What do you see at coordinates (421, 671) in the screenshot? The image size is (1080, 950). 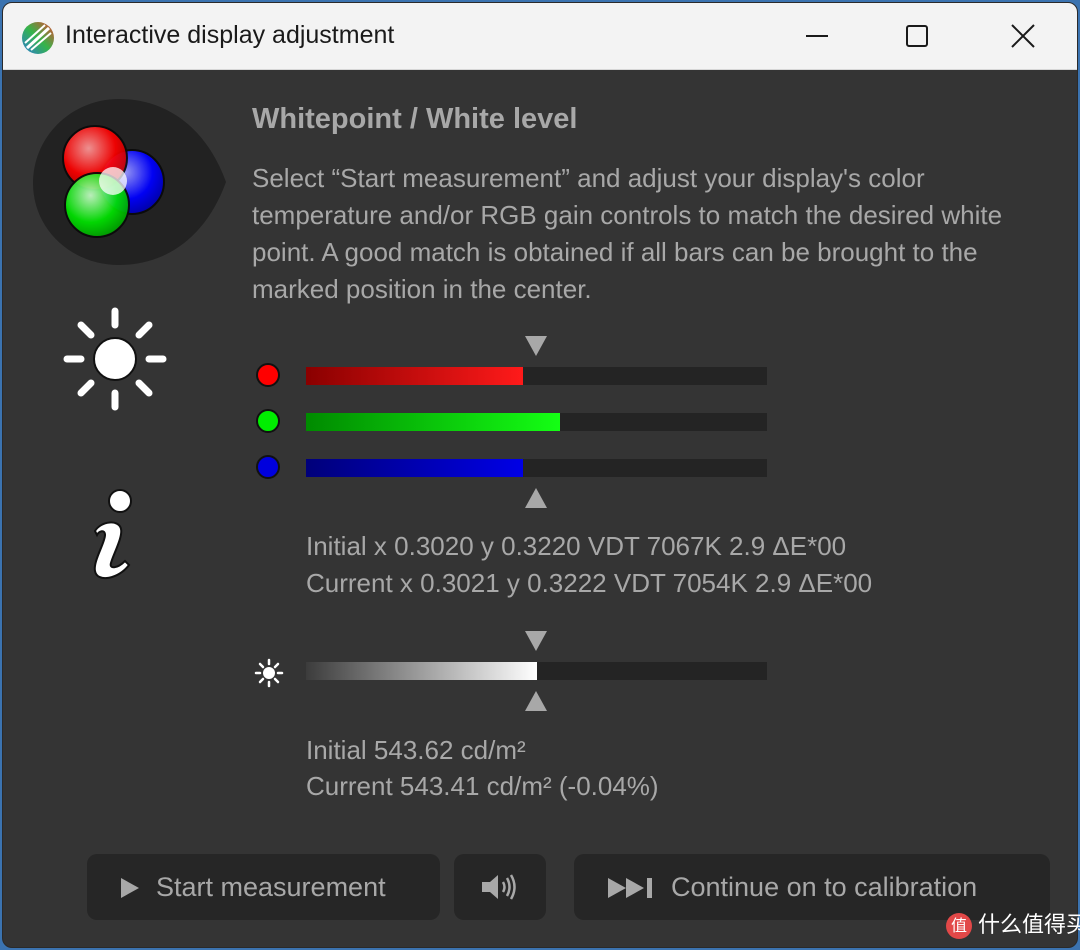 I see `white-level-fill` at bounding box center [421, 671].